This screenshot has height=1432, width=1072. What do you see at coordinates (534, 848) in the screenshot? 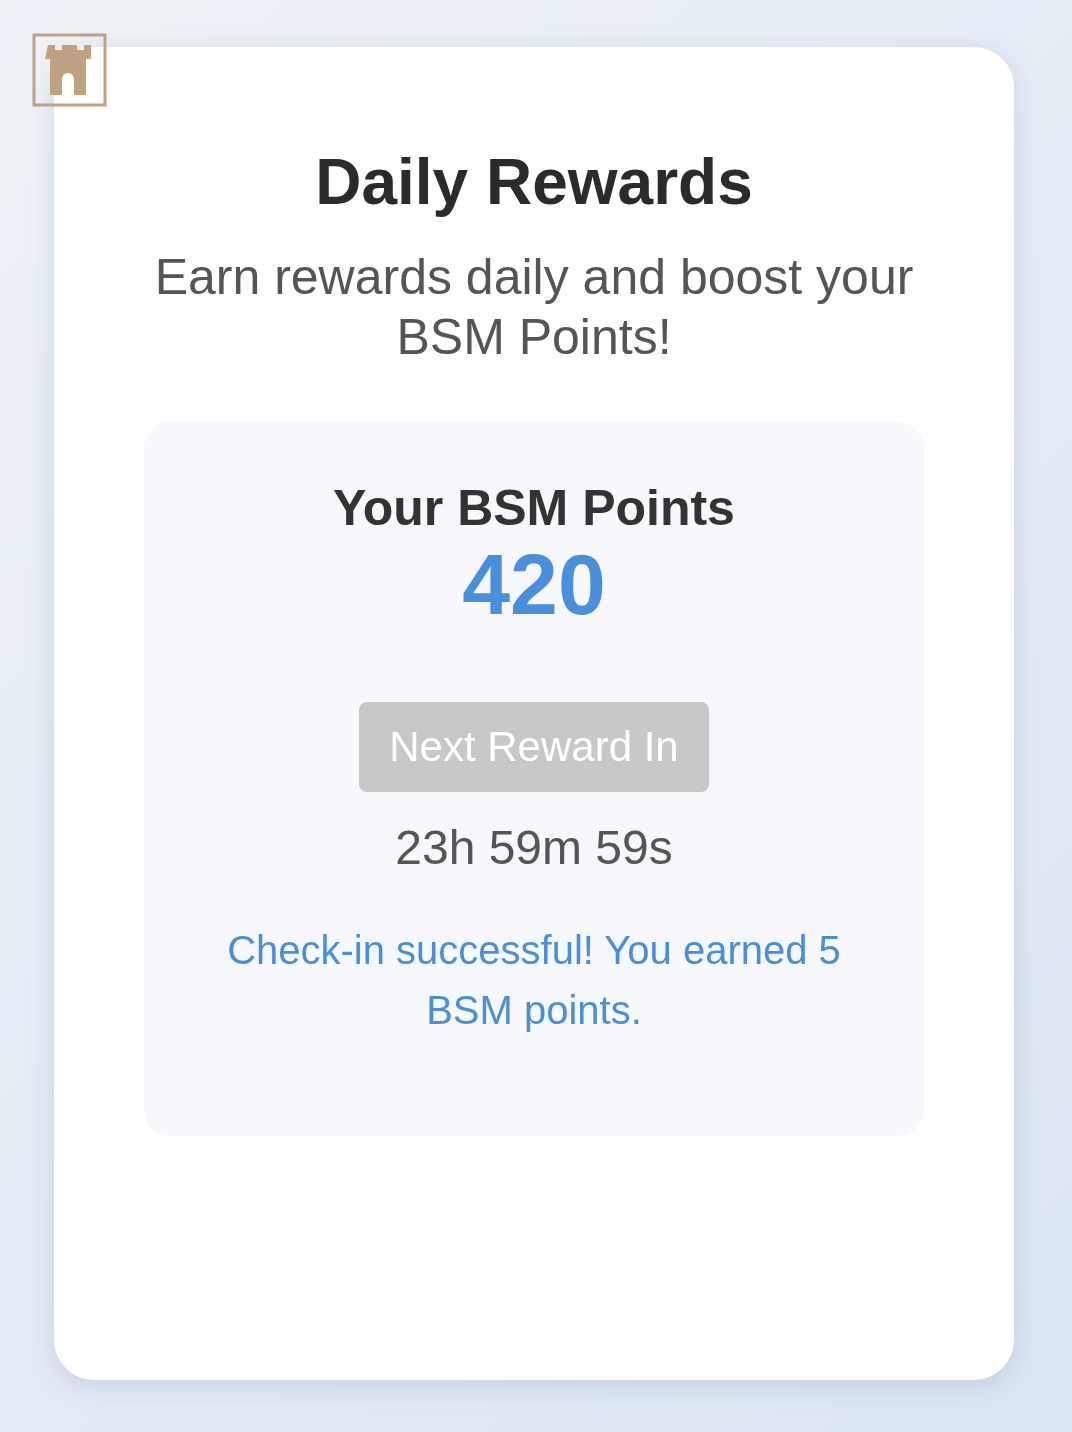
I see `countdown-timer: 23h 59m 59s` at bounding box center [534, 848].